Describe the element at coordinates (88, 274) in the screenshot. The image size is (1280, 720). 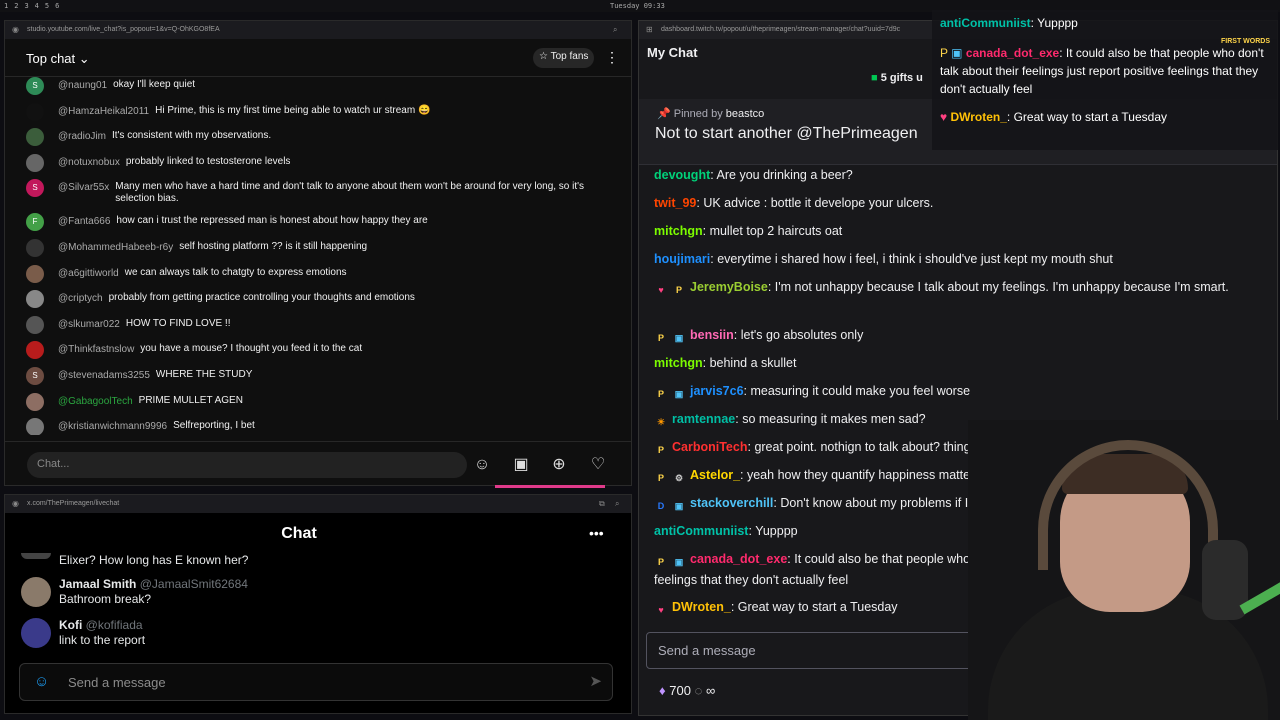
I see `message-author: @a6gittiworld` at that location.